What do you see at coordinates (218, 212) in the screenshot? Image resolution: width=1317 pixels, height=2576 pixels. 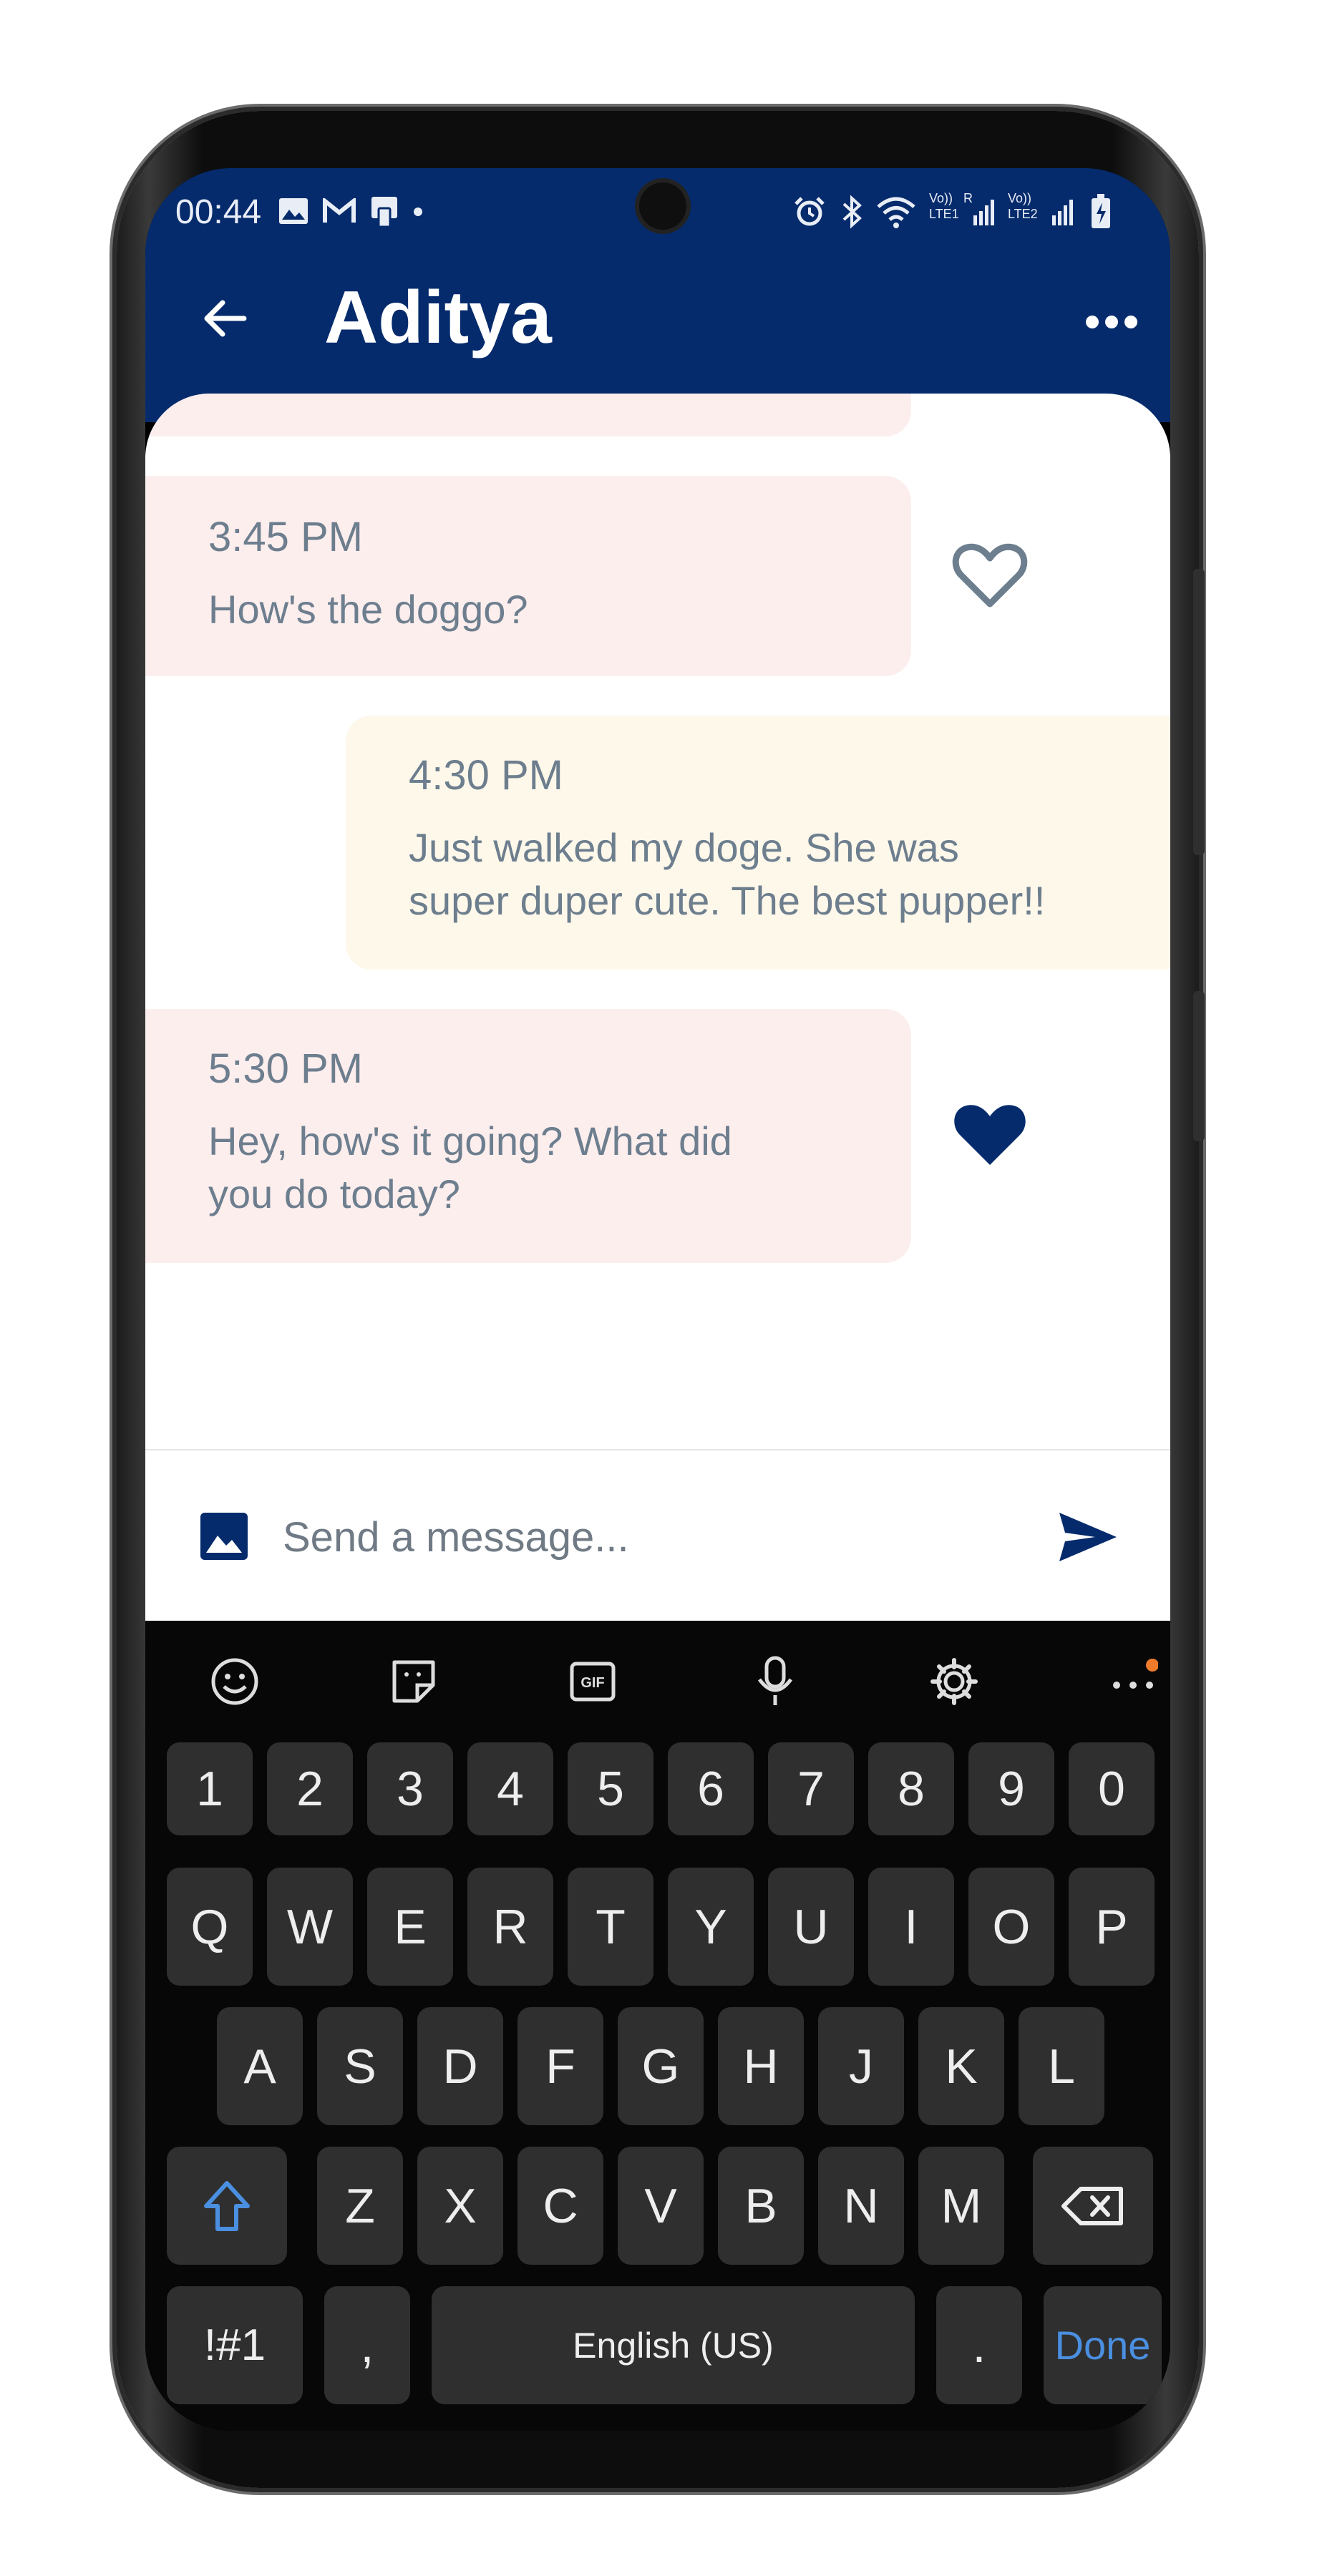 I see `status-time: 00:44` at bounding box center [218, 212].